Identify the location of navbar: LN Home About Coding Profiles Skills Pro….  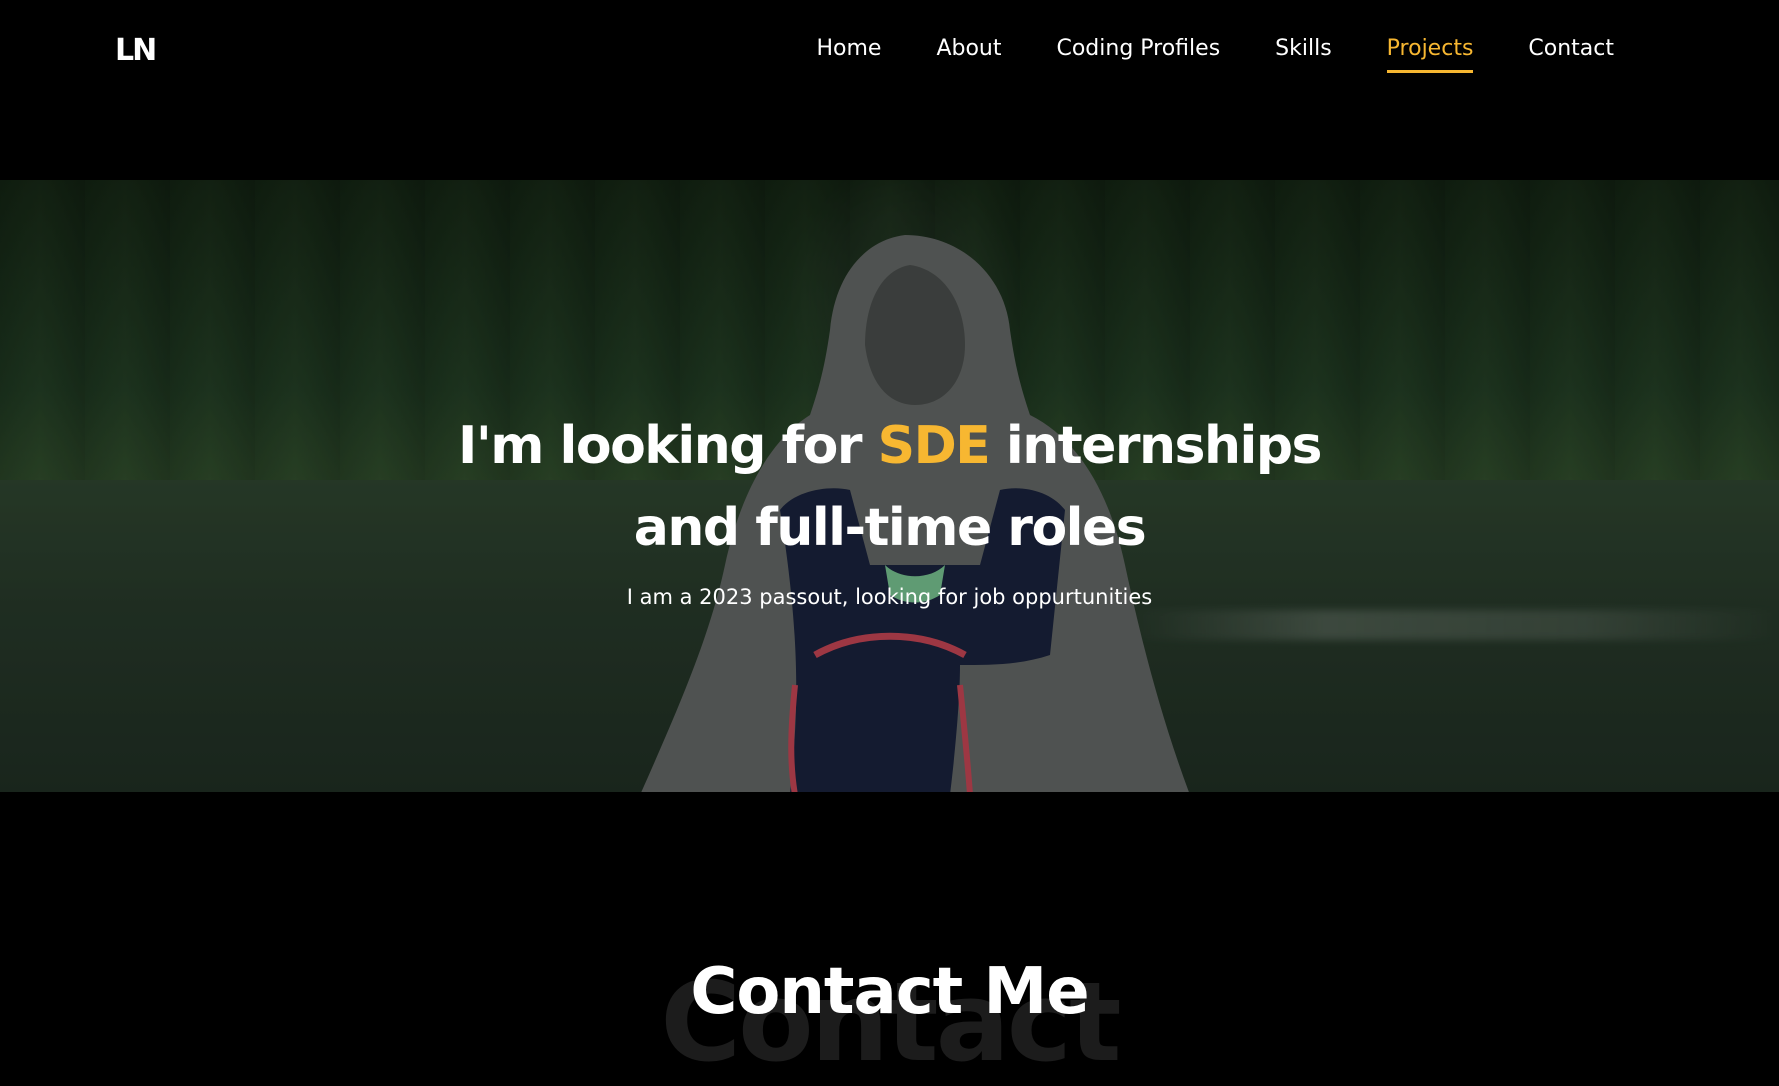
(889, 50).